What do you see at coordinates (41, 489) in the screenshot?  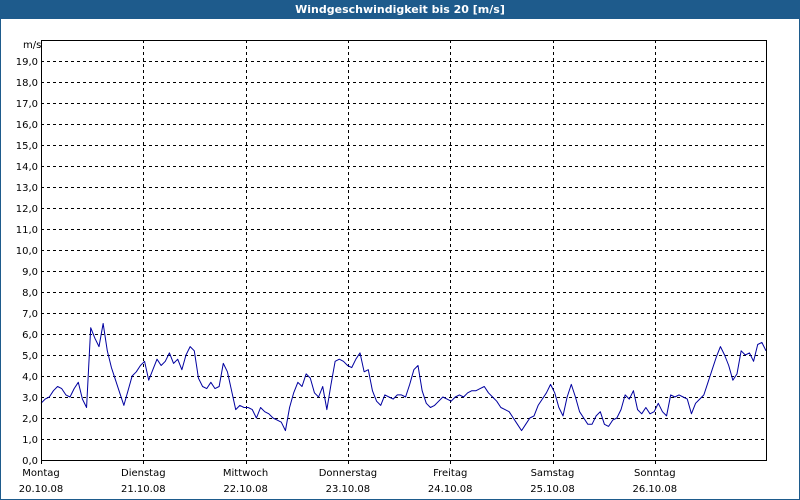 I see `x-tick-date-label: 20.10.08` at bounding box center [41, 489].